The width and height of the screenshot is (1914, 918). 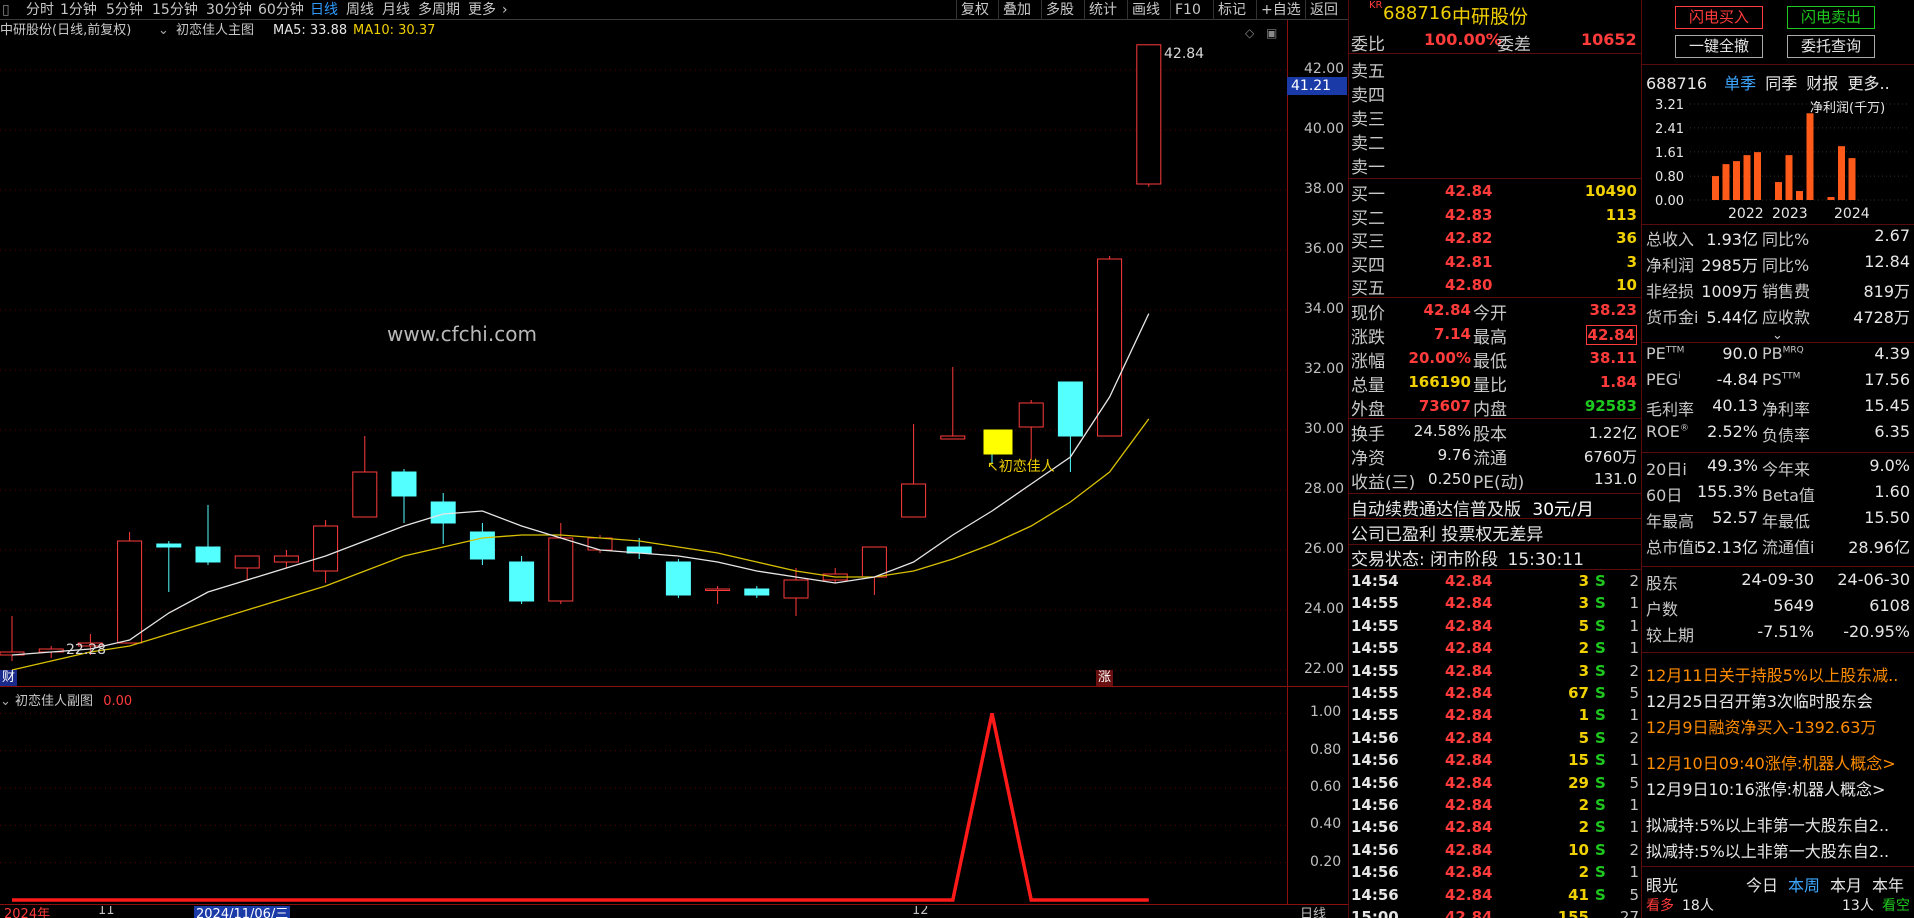 What do you see at coordinates (6, 10) in the screenshot?
I see `menu-icon: ▯` at bounding box center [6, 10].